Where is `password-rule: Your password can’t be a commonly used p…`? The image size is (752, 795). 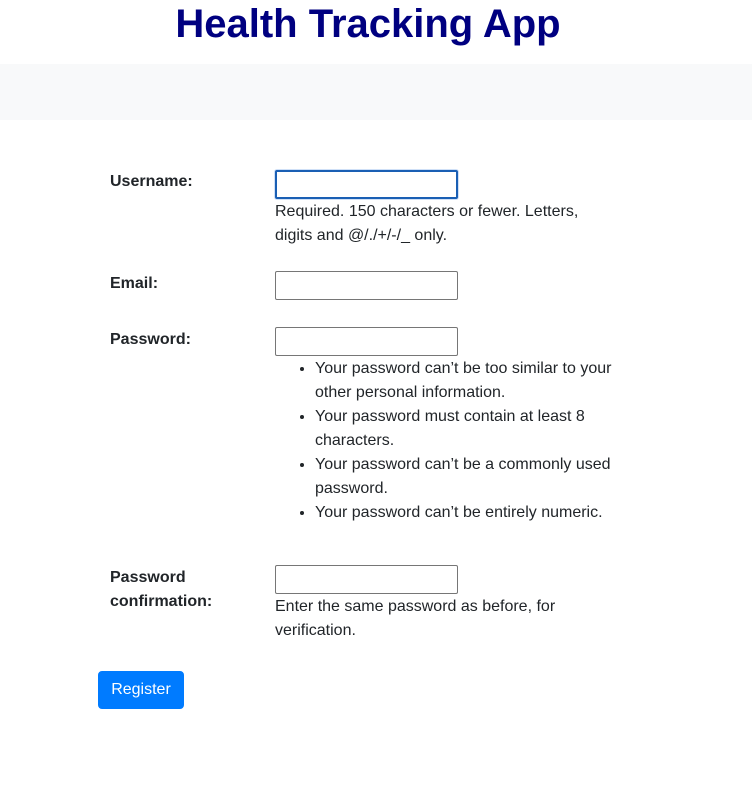
password-rule: Your password can’t be a commonly used p… is located at coordinates (475, 477).